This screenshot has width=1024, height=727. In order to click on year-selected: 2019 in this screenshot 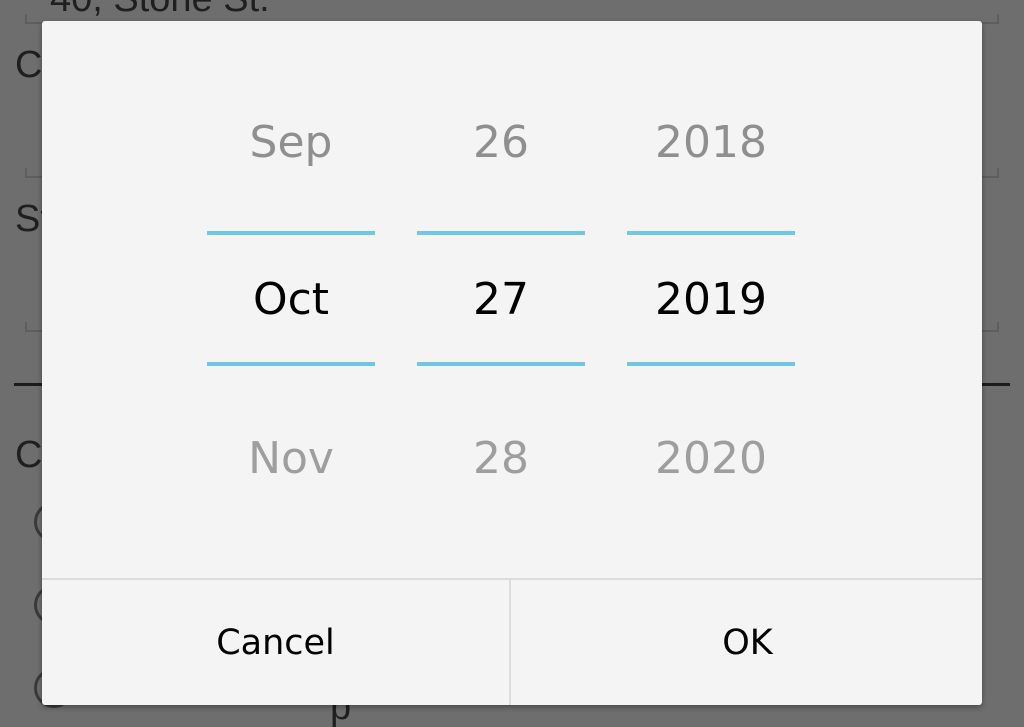, I will do `click(711, 299)`.